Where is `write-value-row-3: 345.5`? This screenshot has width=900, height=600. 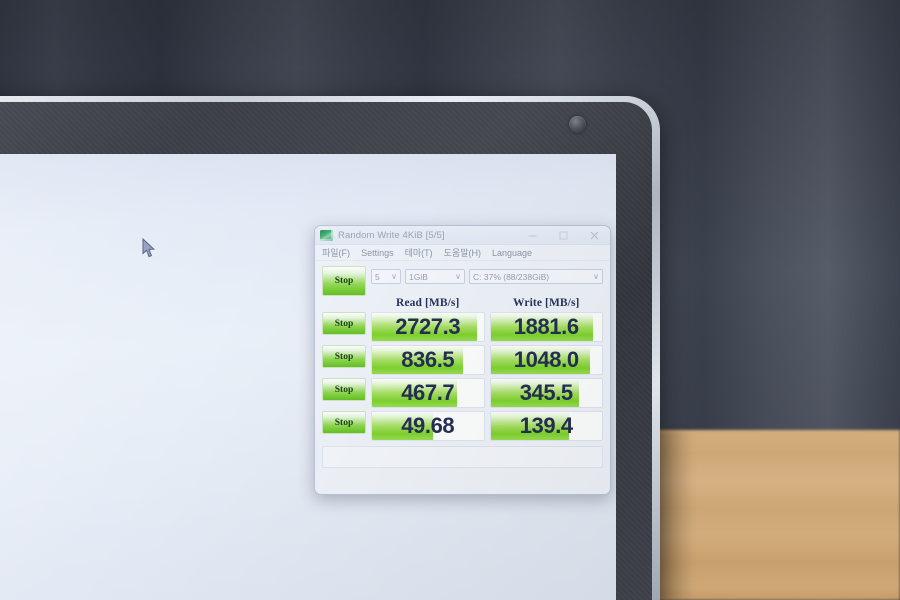
write-value-row-3: 345.5 is located at coordinates (546, 392).